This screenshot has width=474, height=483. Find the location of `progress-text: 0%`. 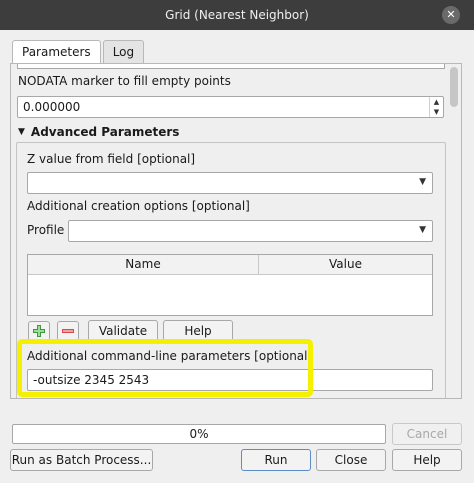

progress-text: 0% is located at coordinates (199, 434).